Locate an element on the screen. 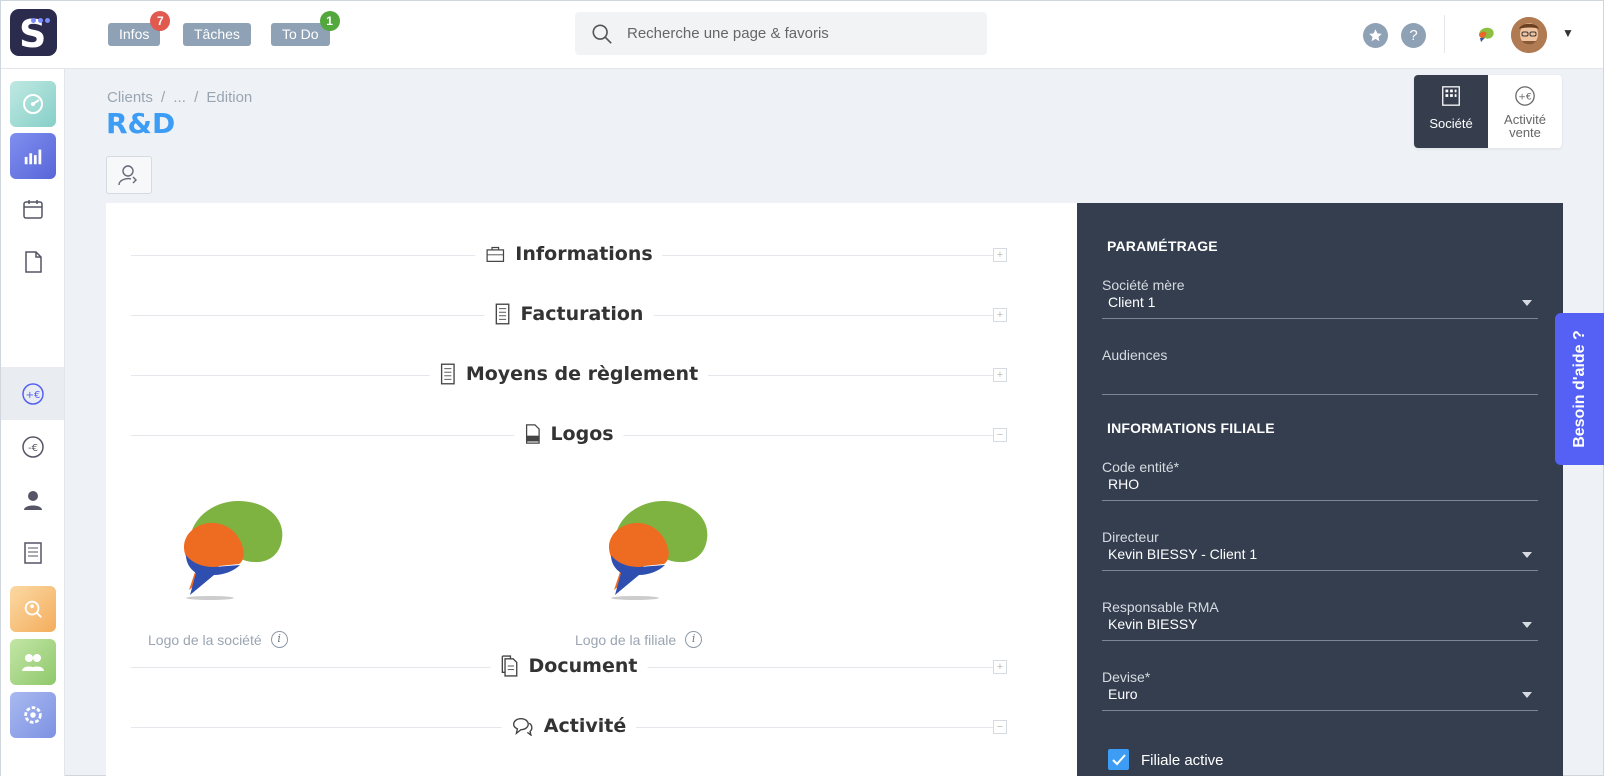 This screenshot has height=776, width=1604. section-activite: Activité − is located at coordinates (569, 727).